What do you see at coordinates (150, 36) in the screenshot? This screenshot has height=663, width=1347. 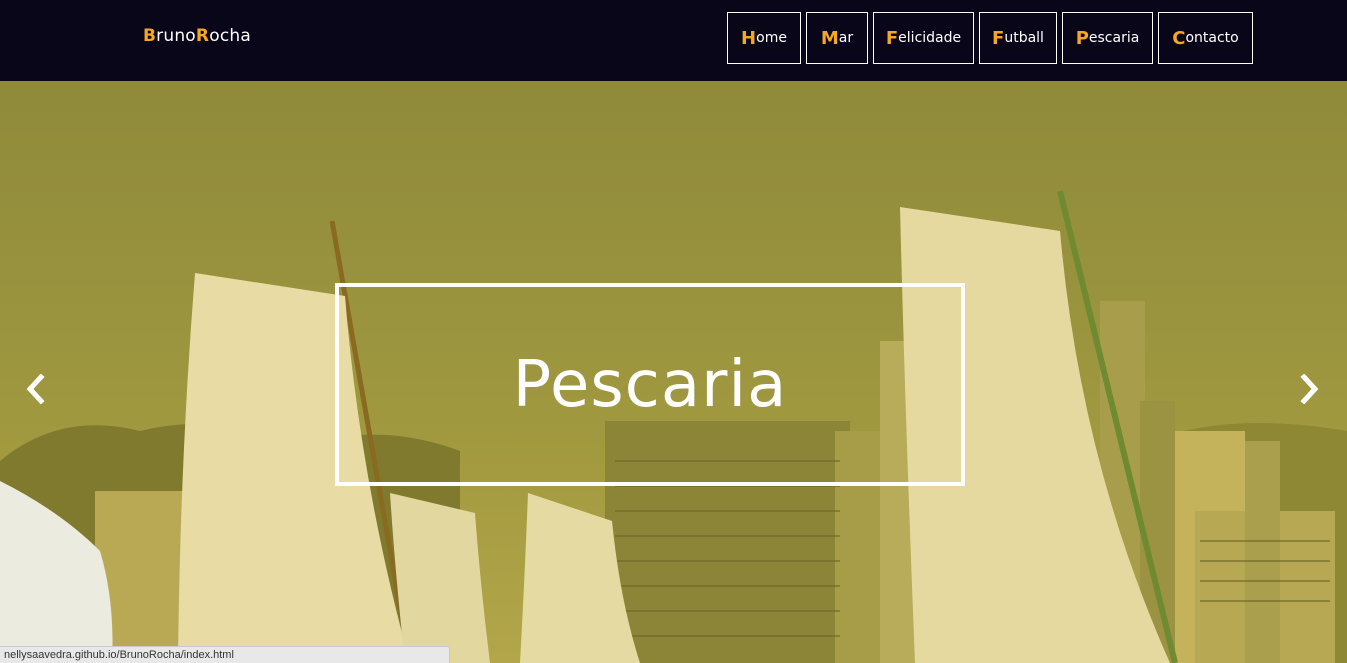 I see `brand-initial-b: B` at bounding box center [150, 36].